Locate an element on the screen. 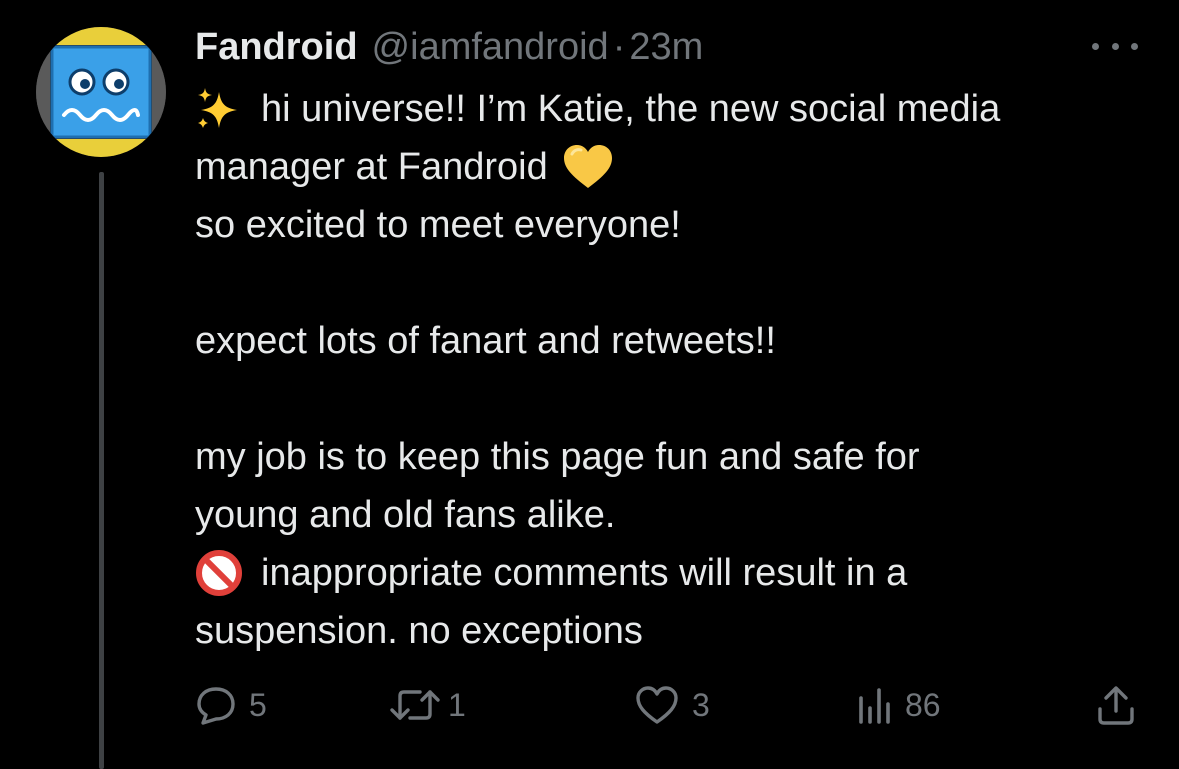  more-options-button is located at coordinates (1115, 46).